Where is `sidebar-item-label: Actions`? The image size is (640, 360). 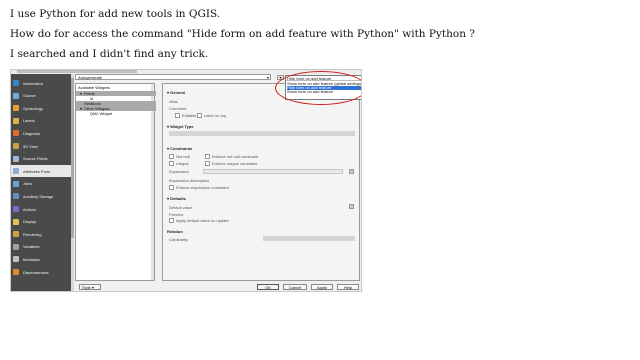
sidebar-item-label: Actions is located at coordinates (30, 209).